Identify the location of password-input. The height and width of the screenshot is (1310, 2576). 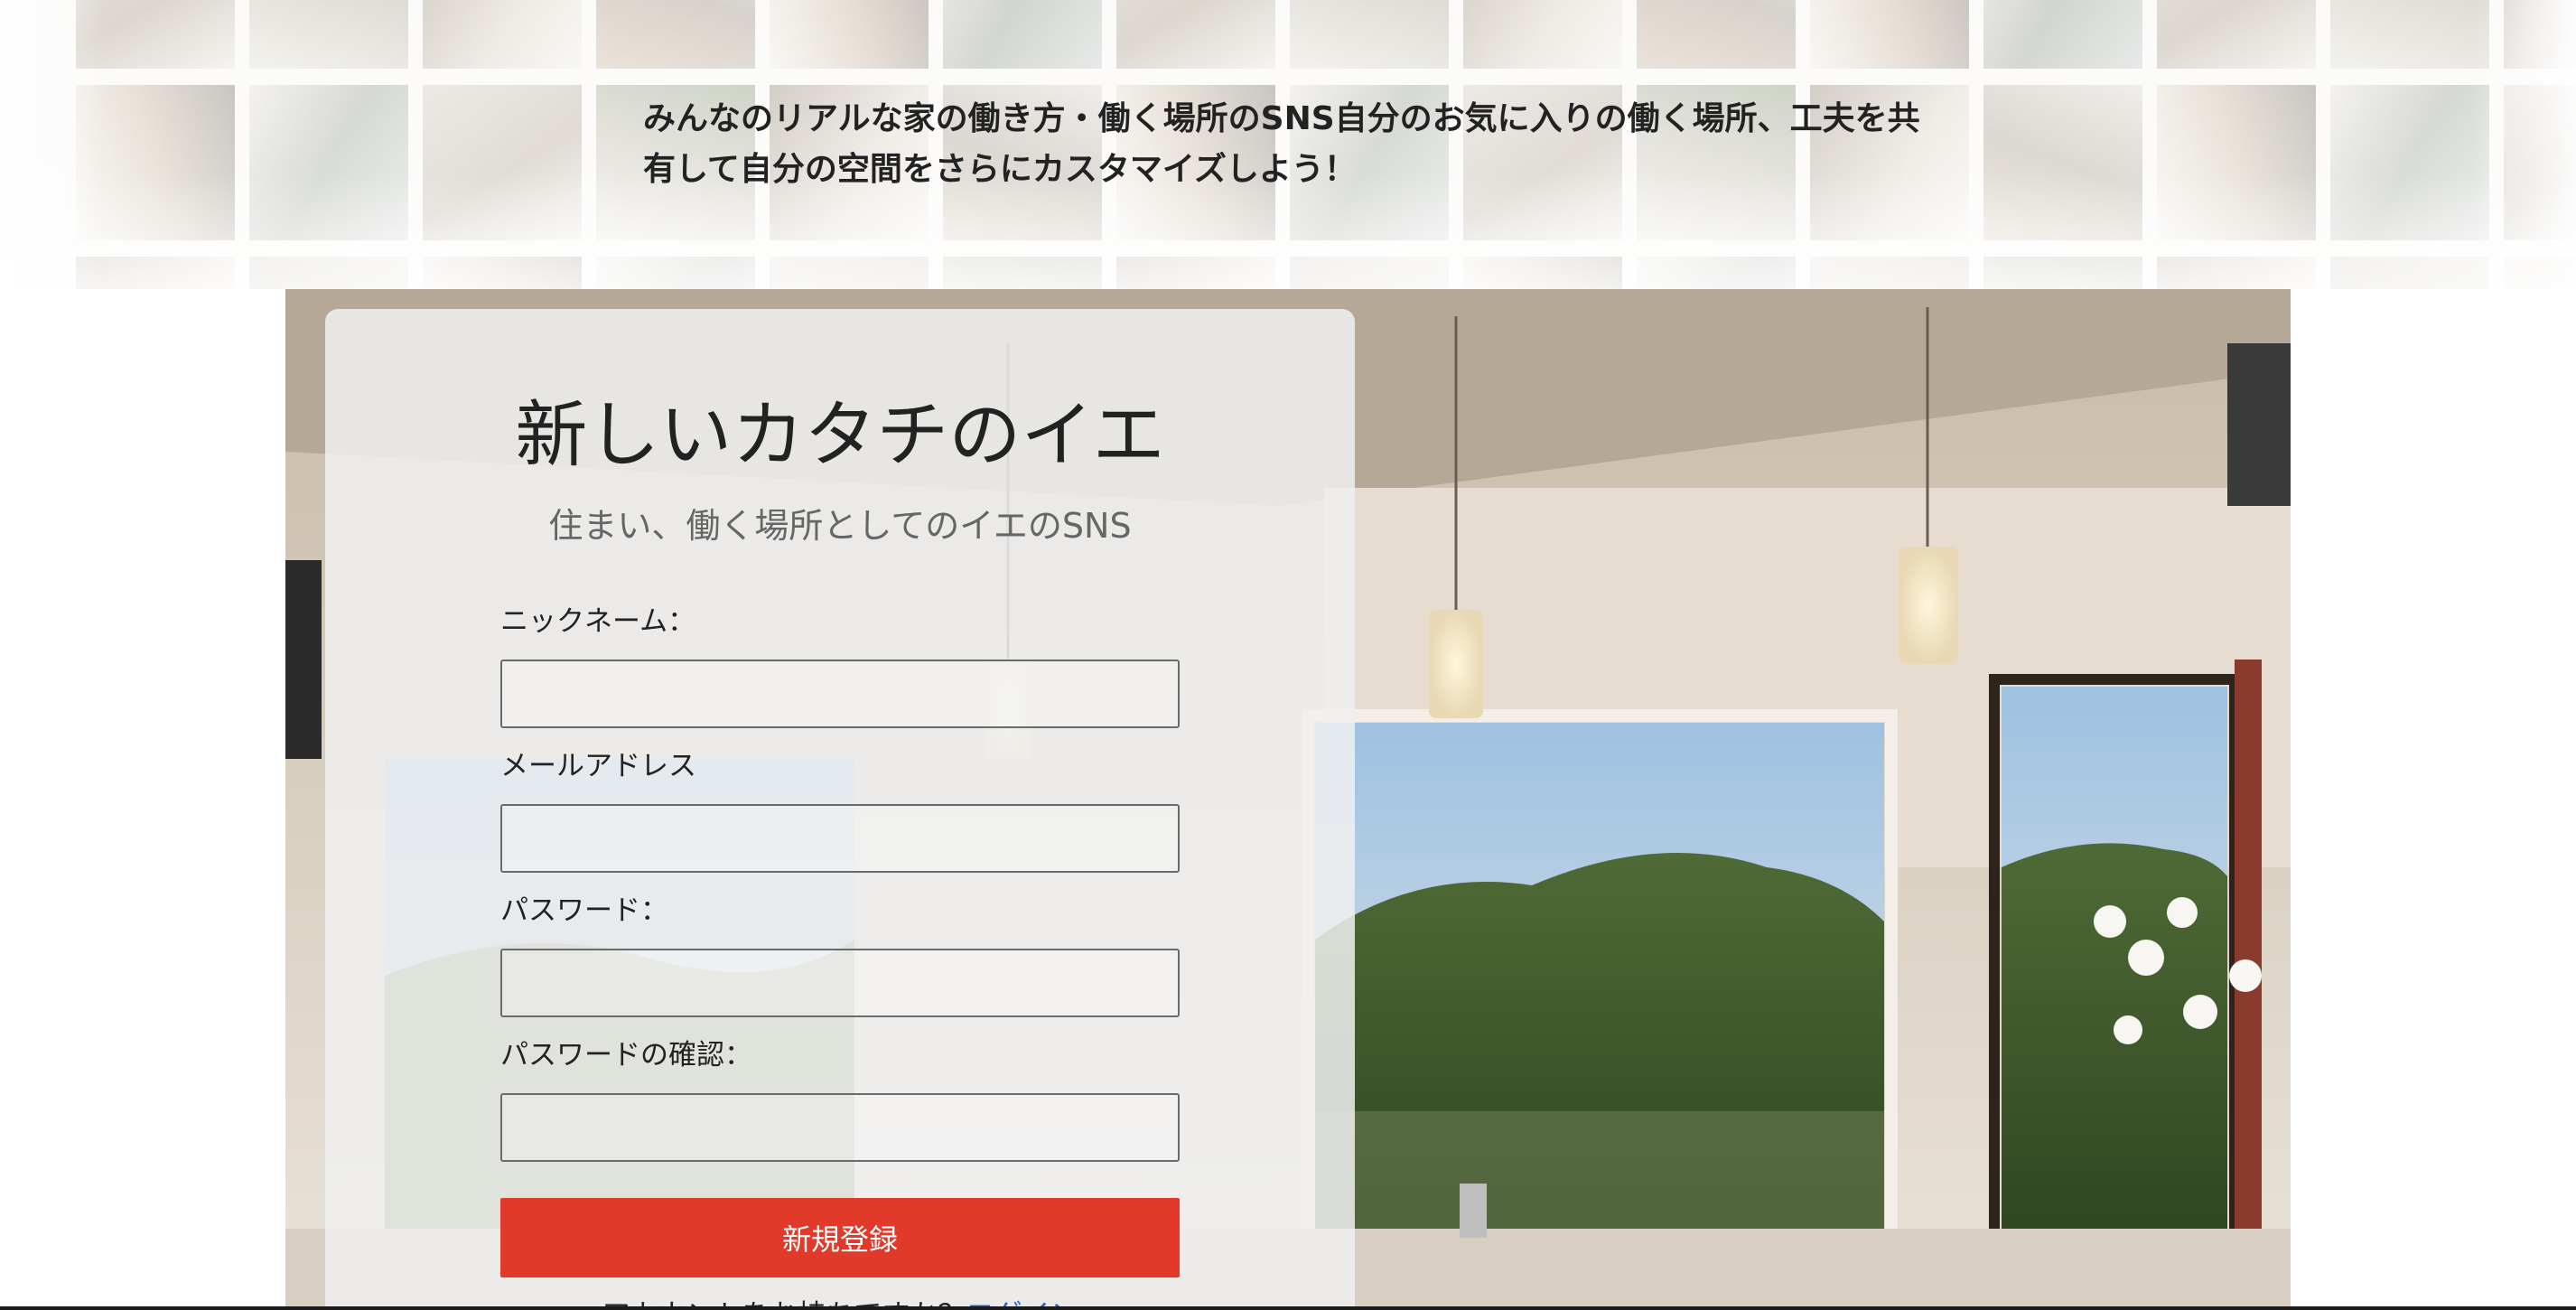
(840, 983).